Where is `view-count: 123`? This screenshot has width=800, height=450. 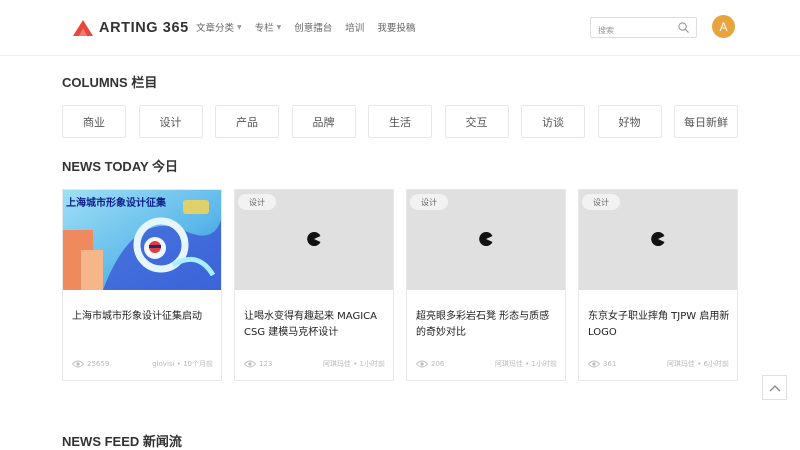 view-count: 123 is located at coordinates (258, 364).